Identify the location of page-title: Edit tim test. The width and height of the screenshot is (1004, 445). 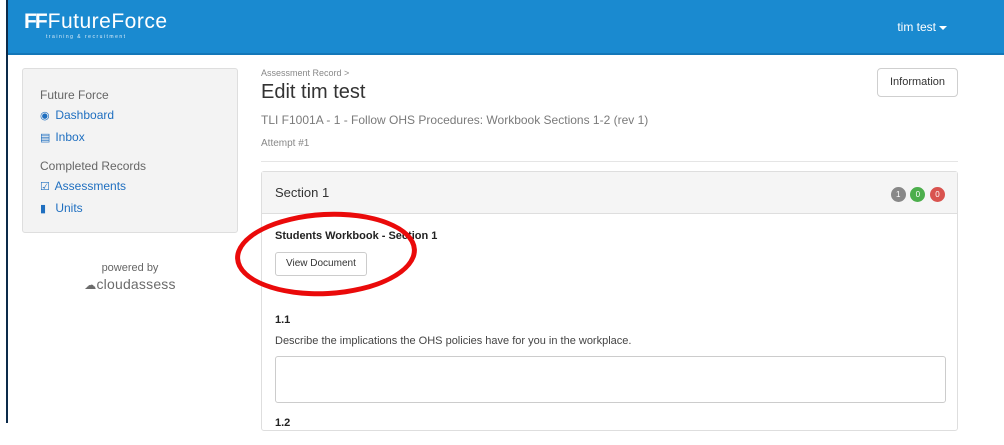
(313, 92).